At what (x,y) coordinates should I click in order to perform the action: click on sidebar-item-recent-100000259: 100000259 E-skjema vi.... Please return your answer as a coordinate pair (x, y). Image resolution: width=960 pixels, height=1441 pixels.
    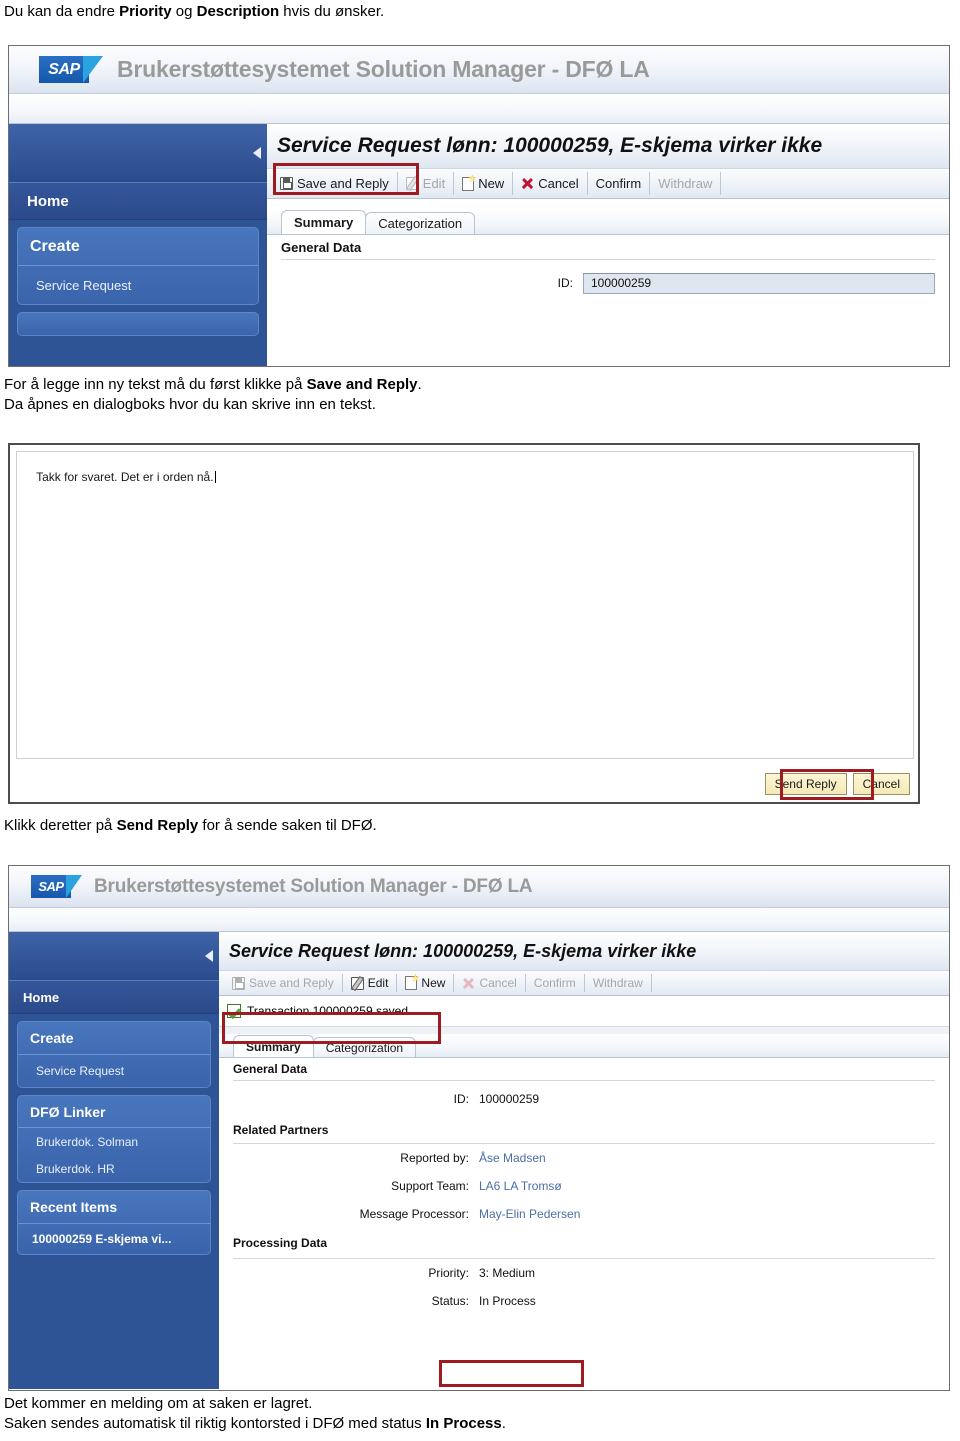
    Looking at the image, I should click on (114, 1239).